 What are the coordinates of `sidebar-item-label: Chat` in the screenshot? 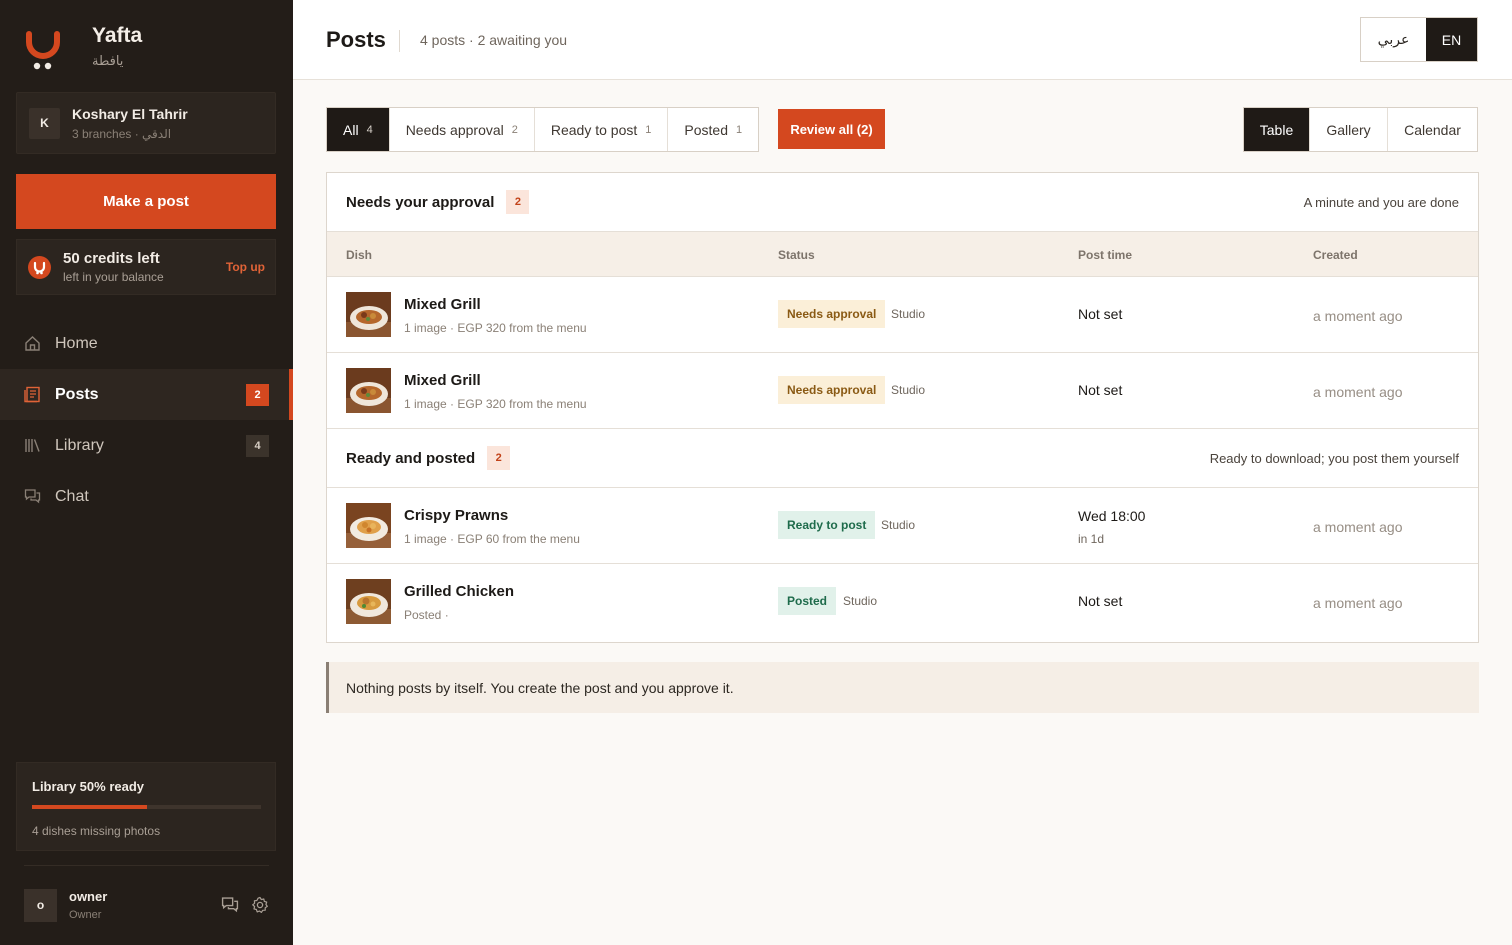 It's located at (72, 496).